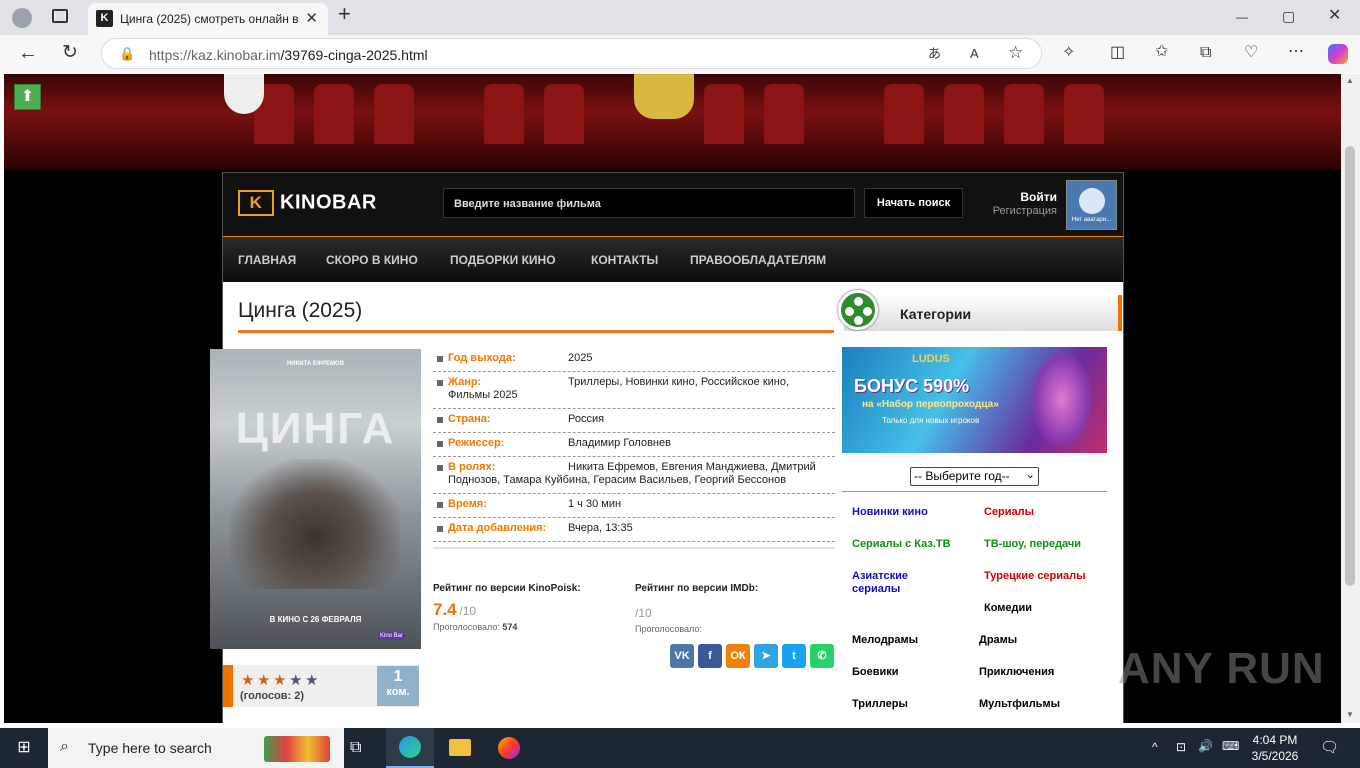 This screenshot has height=768, width=1360. Describe the element at coordinates (624, 260) in the screenshot. I see `nav-contacts: КОНТАКТЫ` at that location.